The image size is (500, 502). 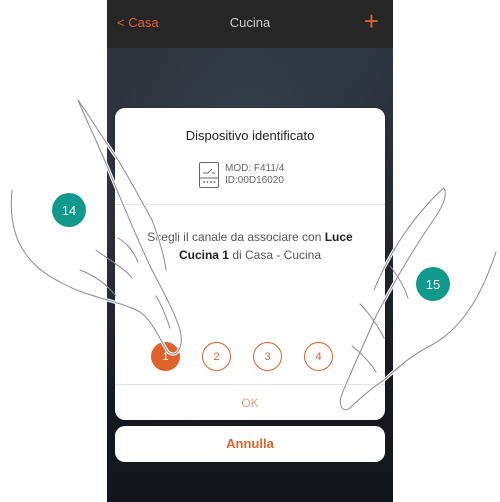 I want to click on right-hand-outline, so click(x=418, y=299).